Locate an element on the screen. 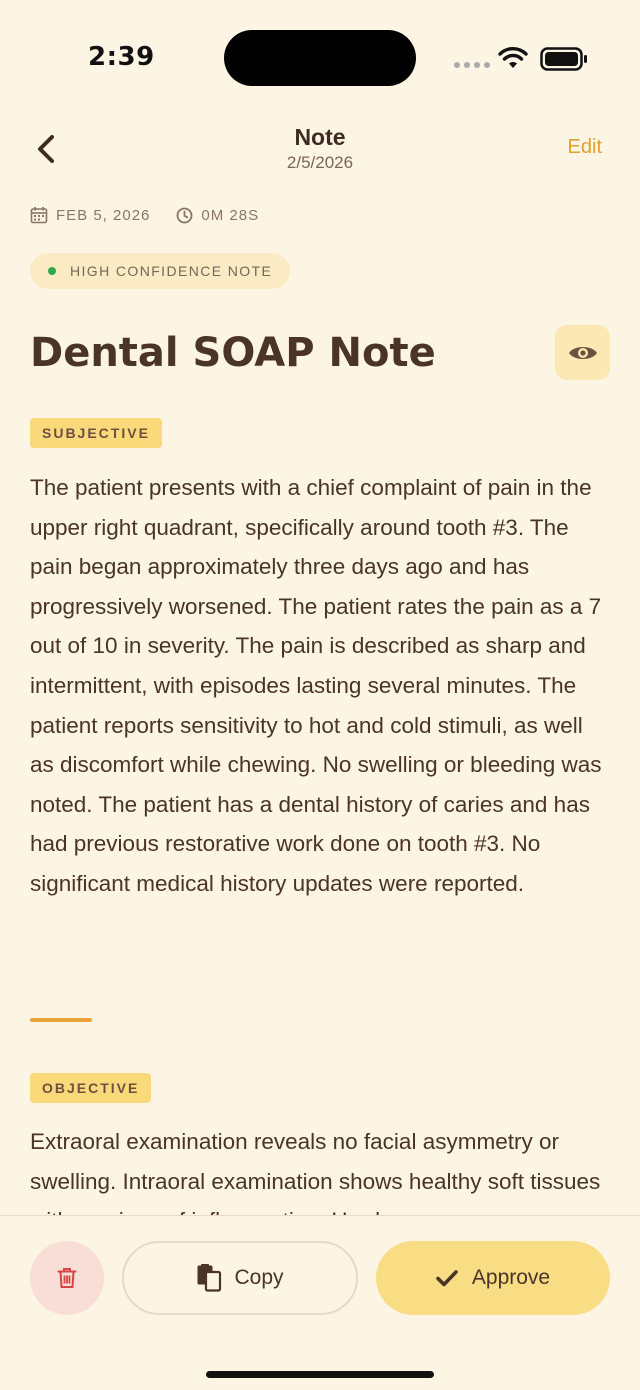 This screenshot has height=1390, width=640. copy-button: Copy is located at coordinates (240, 1278).